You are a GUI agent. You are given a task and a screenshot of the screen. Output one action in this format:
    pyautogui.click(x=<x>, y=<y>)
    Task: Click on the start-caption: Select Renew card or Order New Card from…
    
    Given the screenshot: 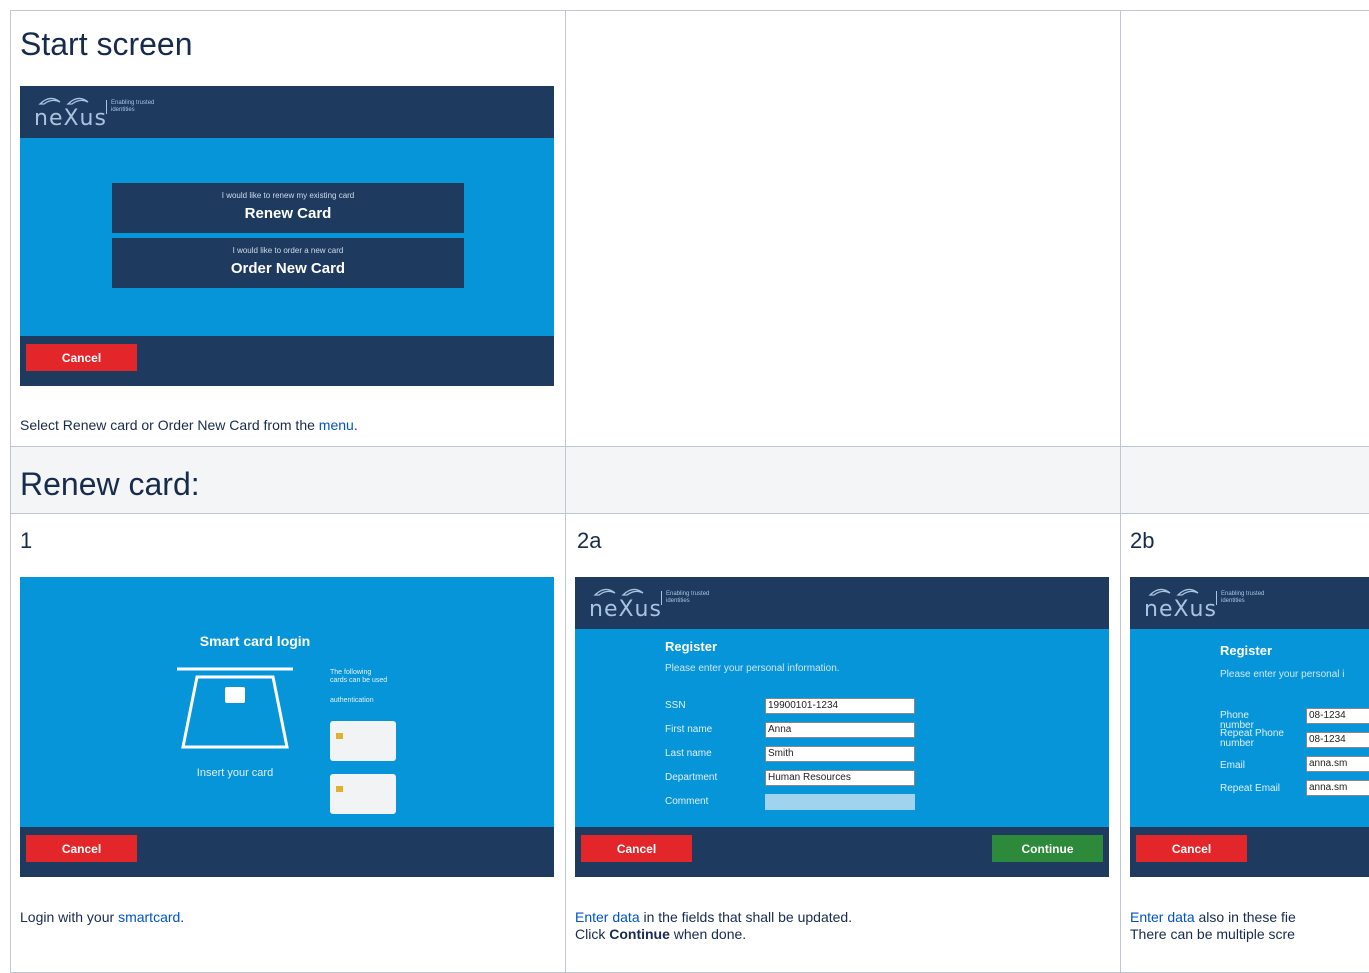 What is the action you would take?
    pyautogui.click(x=189, y=425)
    